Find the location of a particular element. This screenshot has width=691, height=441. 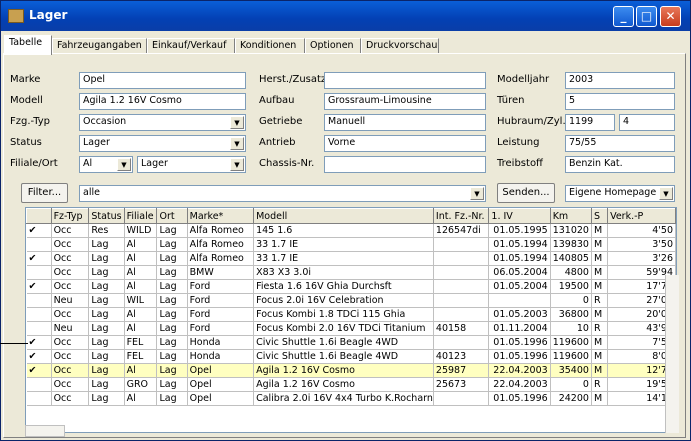

vertical-scrollbar is located at coordinates (672, 354).